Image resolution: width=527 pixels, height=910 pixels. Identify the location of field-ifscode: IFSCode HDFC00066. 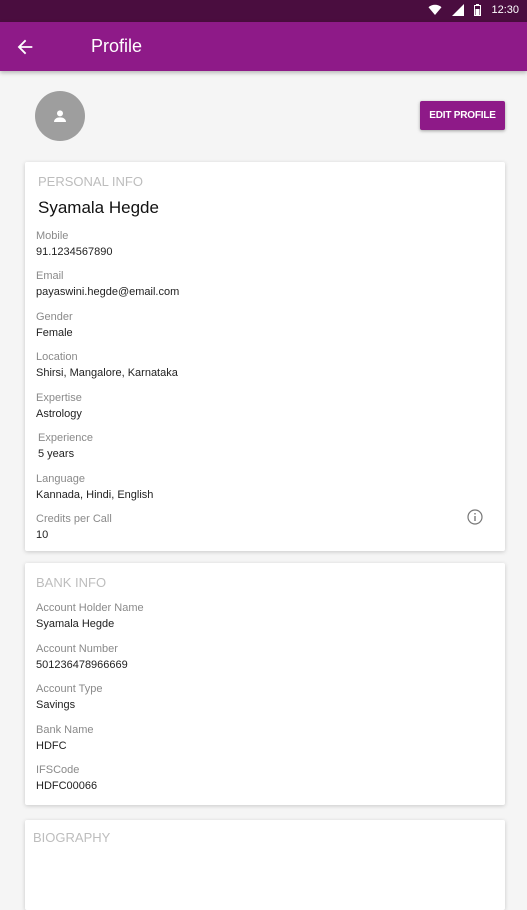
(66, 778).